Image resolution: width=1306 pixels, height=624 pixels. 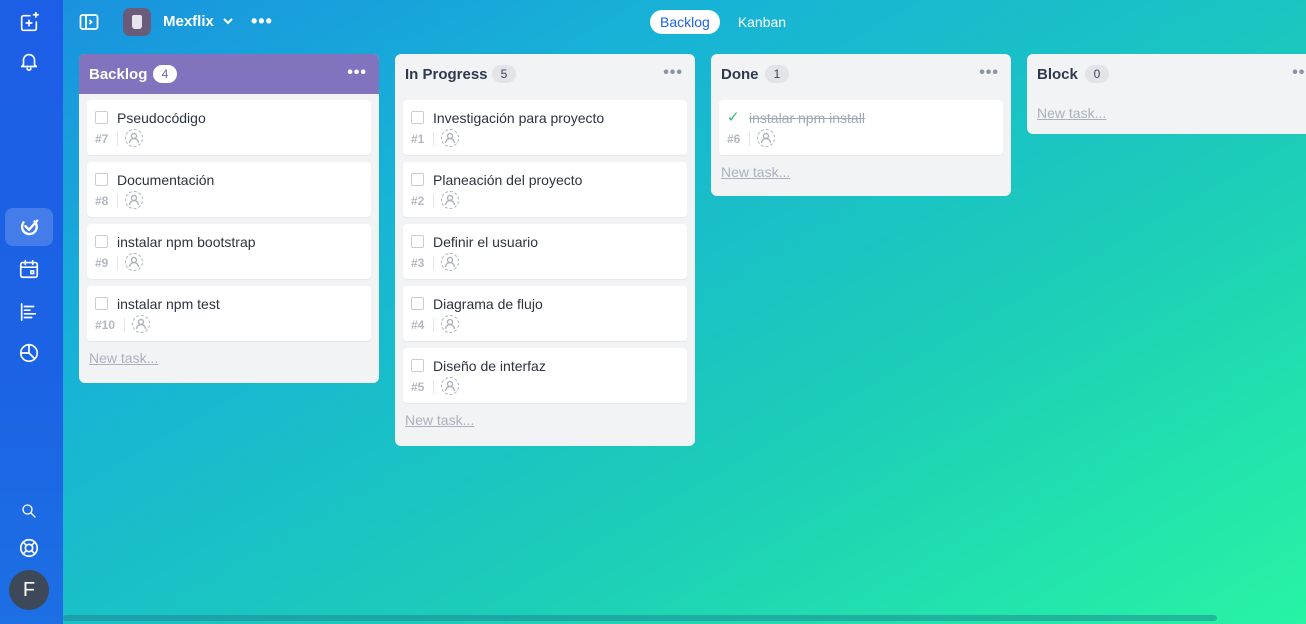 I want to click on check-icon: ✓, so click(x=733, y=117).